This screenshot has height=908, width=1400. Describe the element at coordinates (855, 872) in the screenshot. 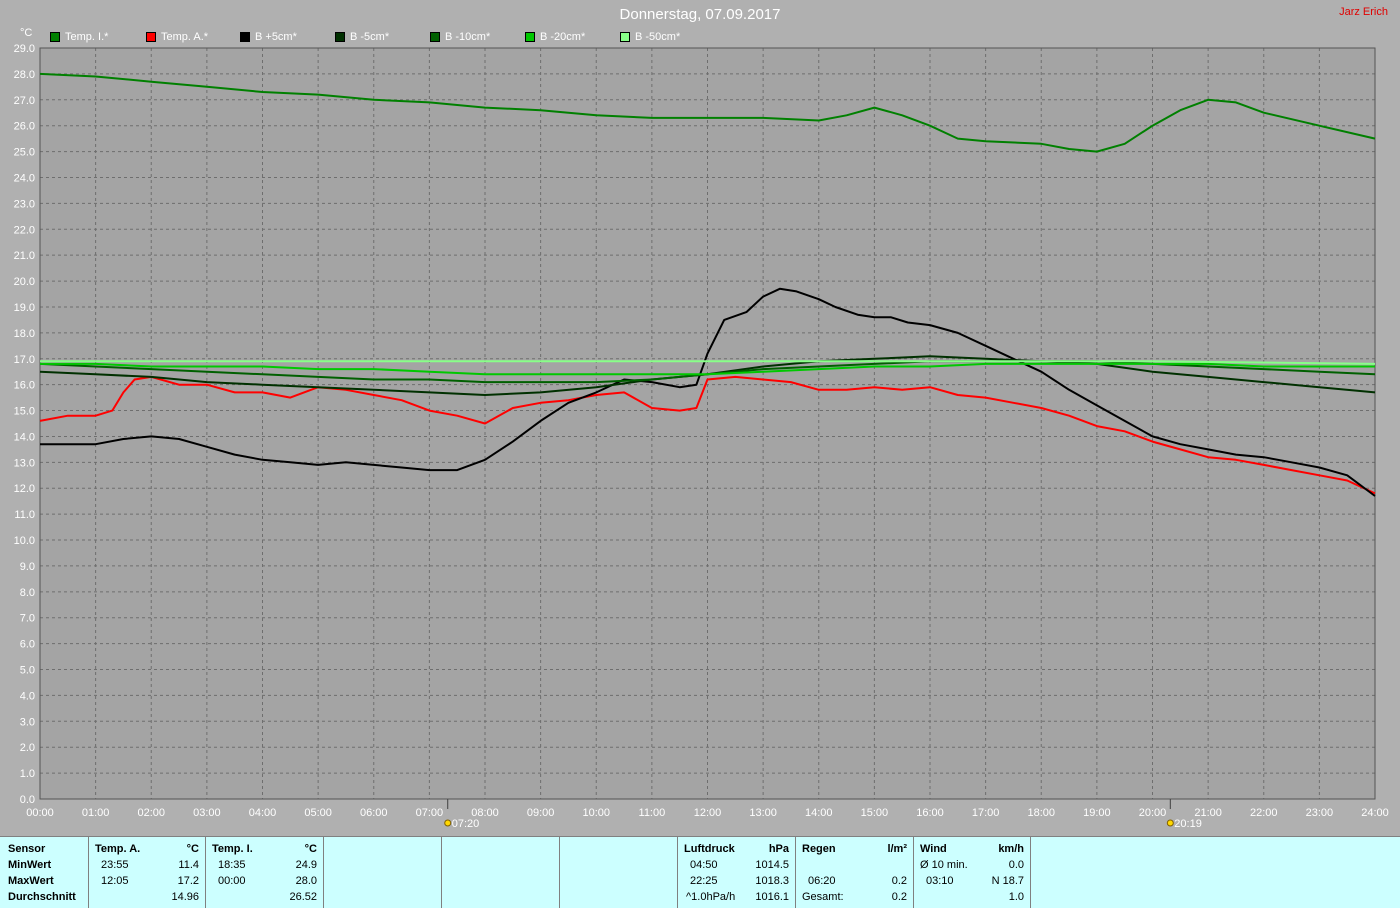

I see `rain-column: Regen l/m² 06:20 0.2 Gesamt: 0.2` at that location.